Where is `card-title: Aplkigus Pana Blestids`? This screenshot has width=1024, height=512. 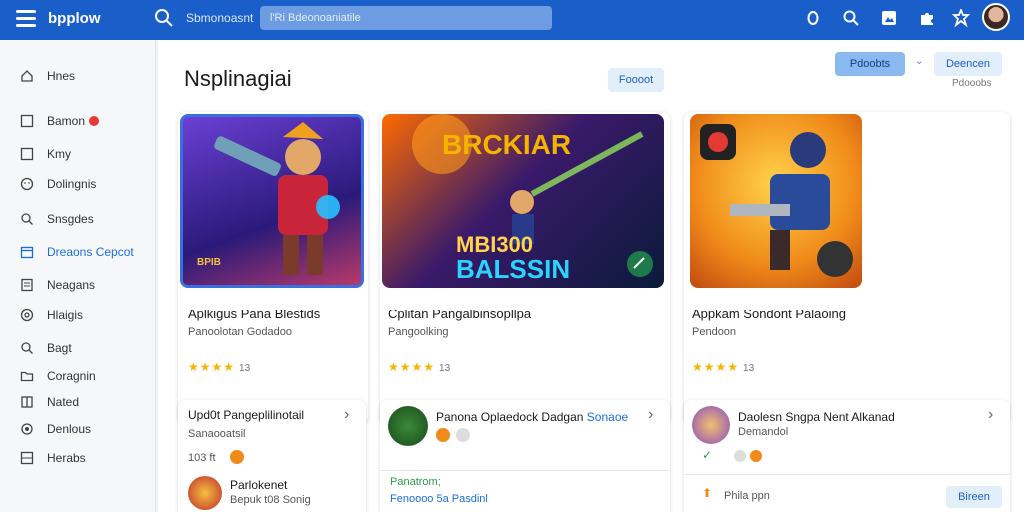
card-title: Aplkigus Pana Blestids is located at coordinates (254, 315).